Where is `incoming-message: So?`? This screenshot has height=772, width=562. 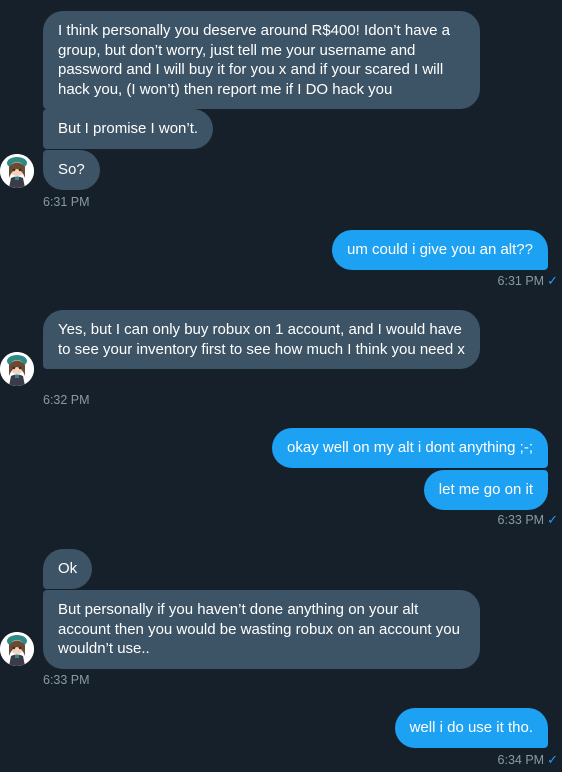
incoming-message: So? is located at coordinates (71, 170).